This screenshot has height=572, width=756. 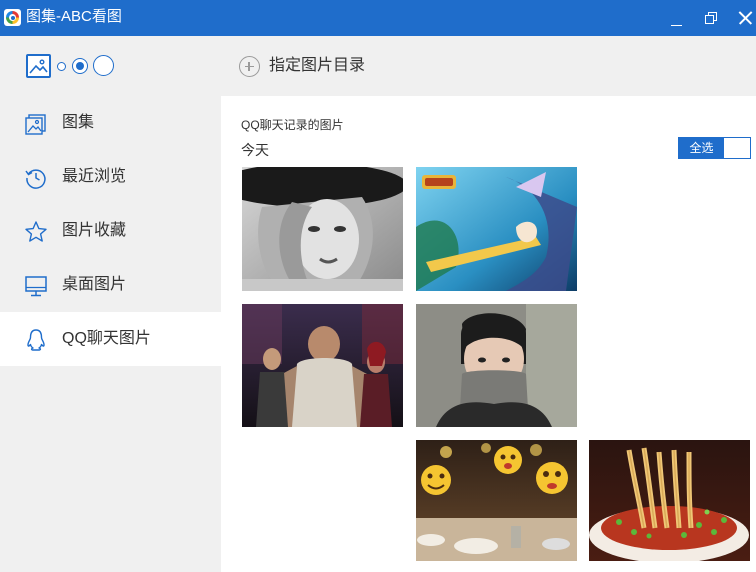 What do you see at coordinates (94, 176) in the screenshot?
I see `sidebar-item-label: 最近浏览` at bounding box center [94, 176].